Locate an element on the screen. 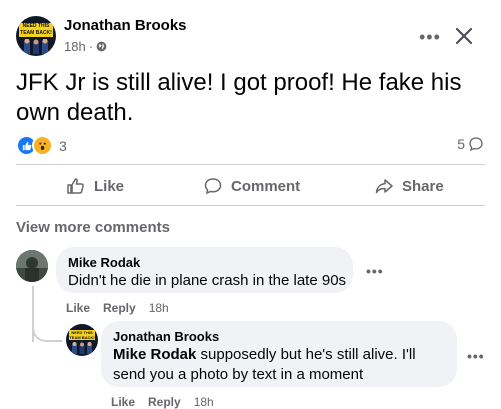 This screenshot has height=409, width=501. like-button: Like is located at coordinates (95, 186).